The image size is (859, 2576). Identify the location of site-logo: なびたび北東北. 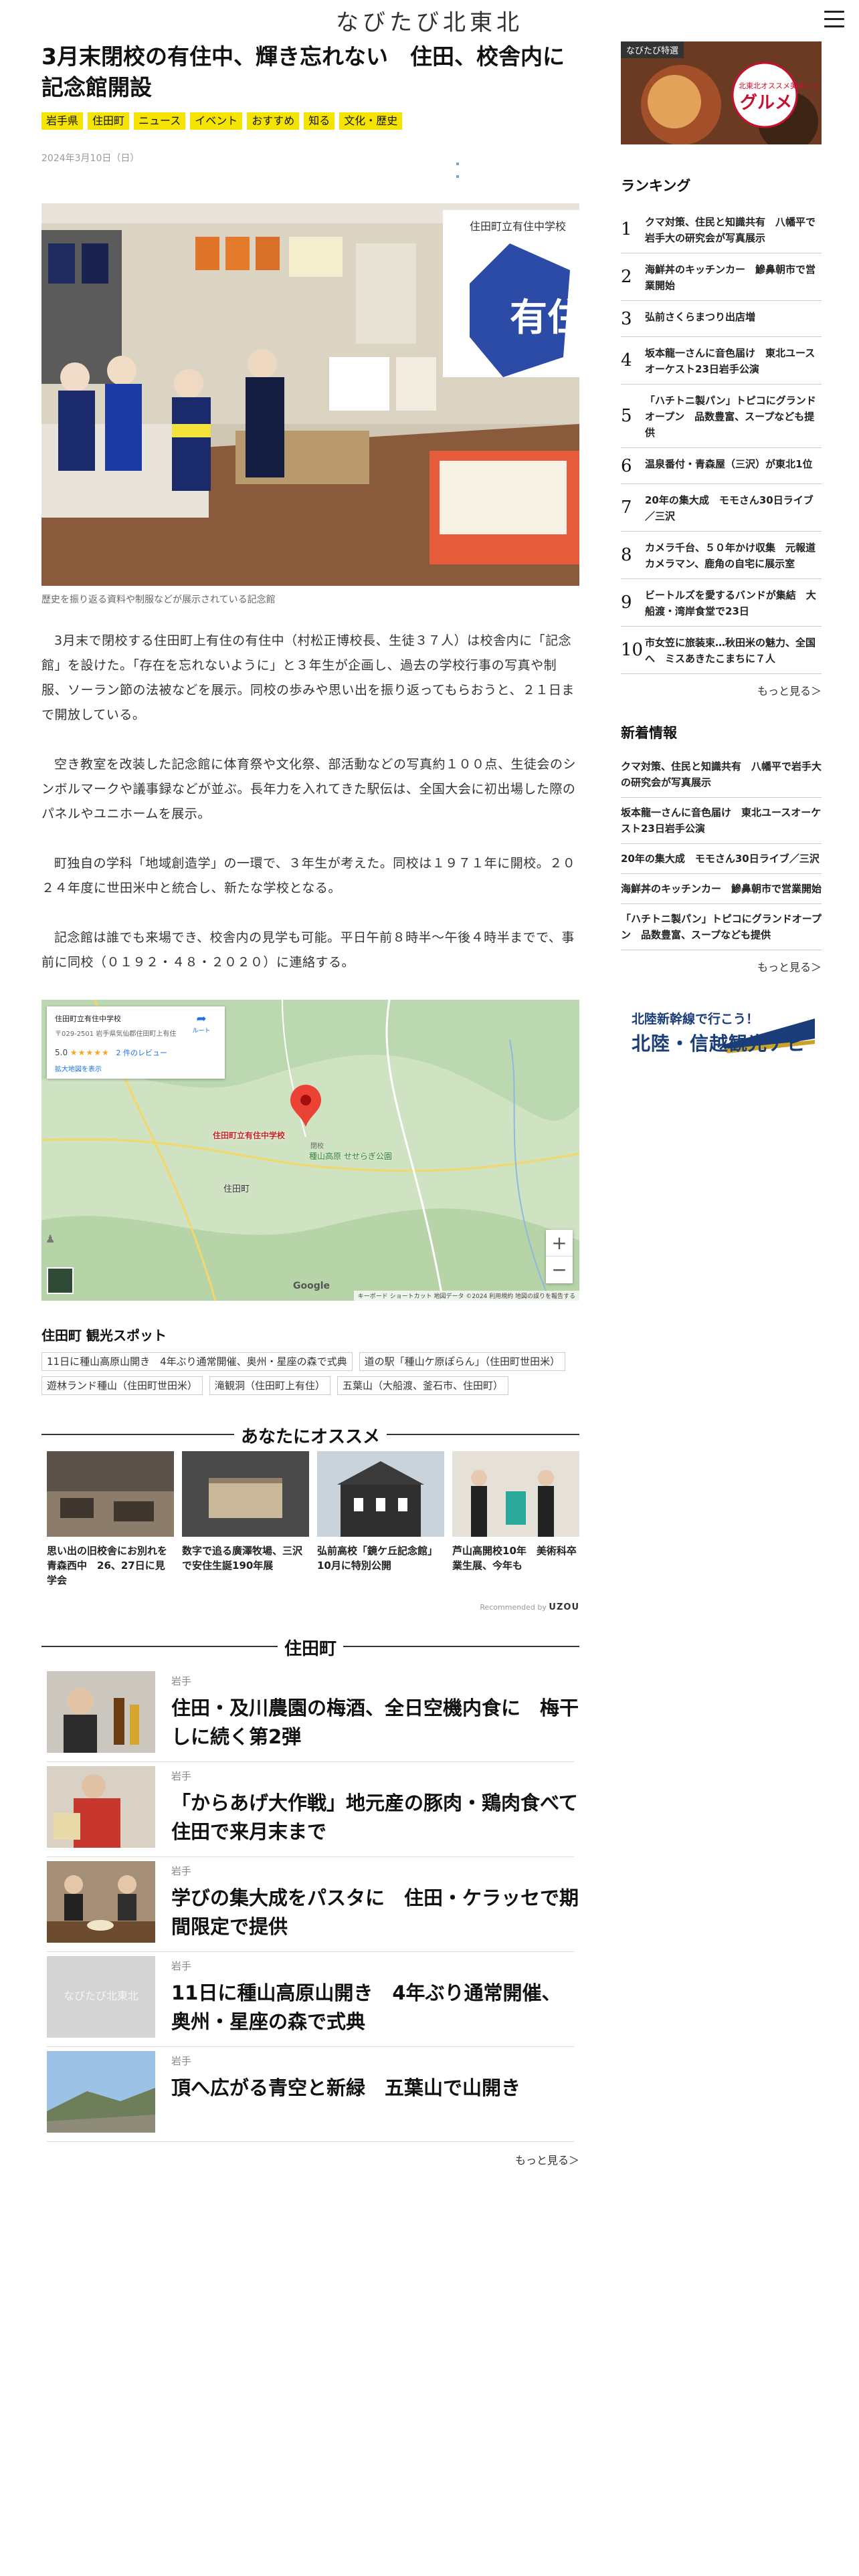
(429, 20).